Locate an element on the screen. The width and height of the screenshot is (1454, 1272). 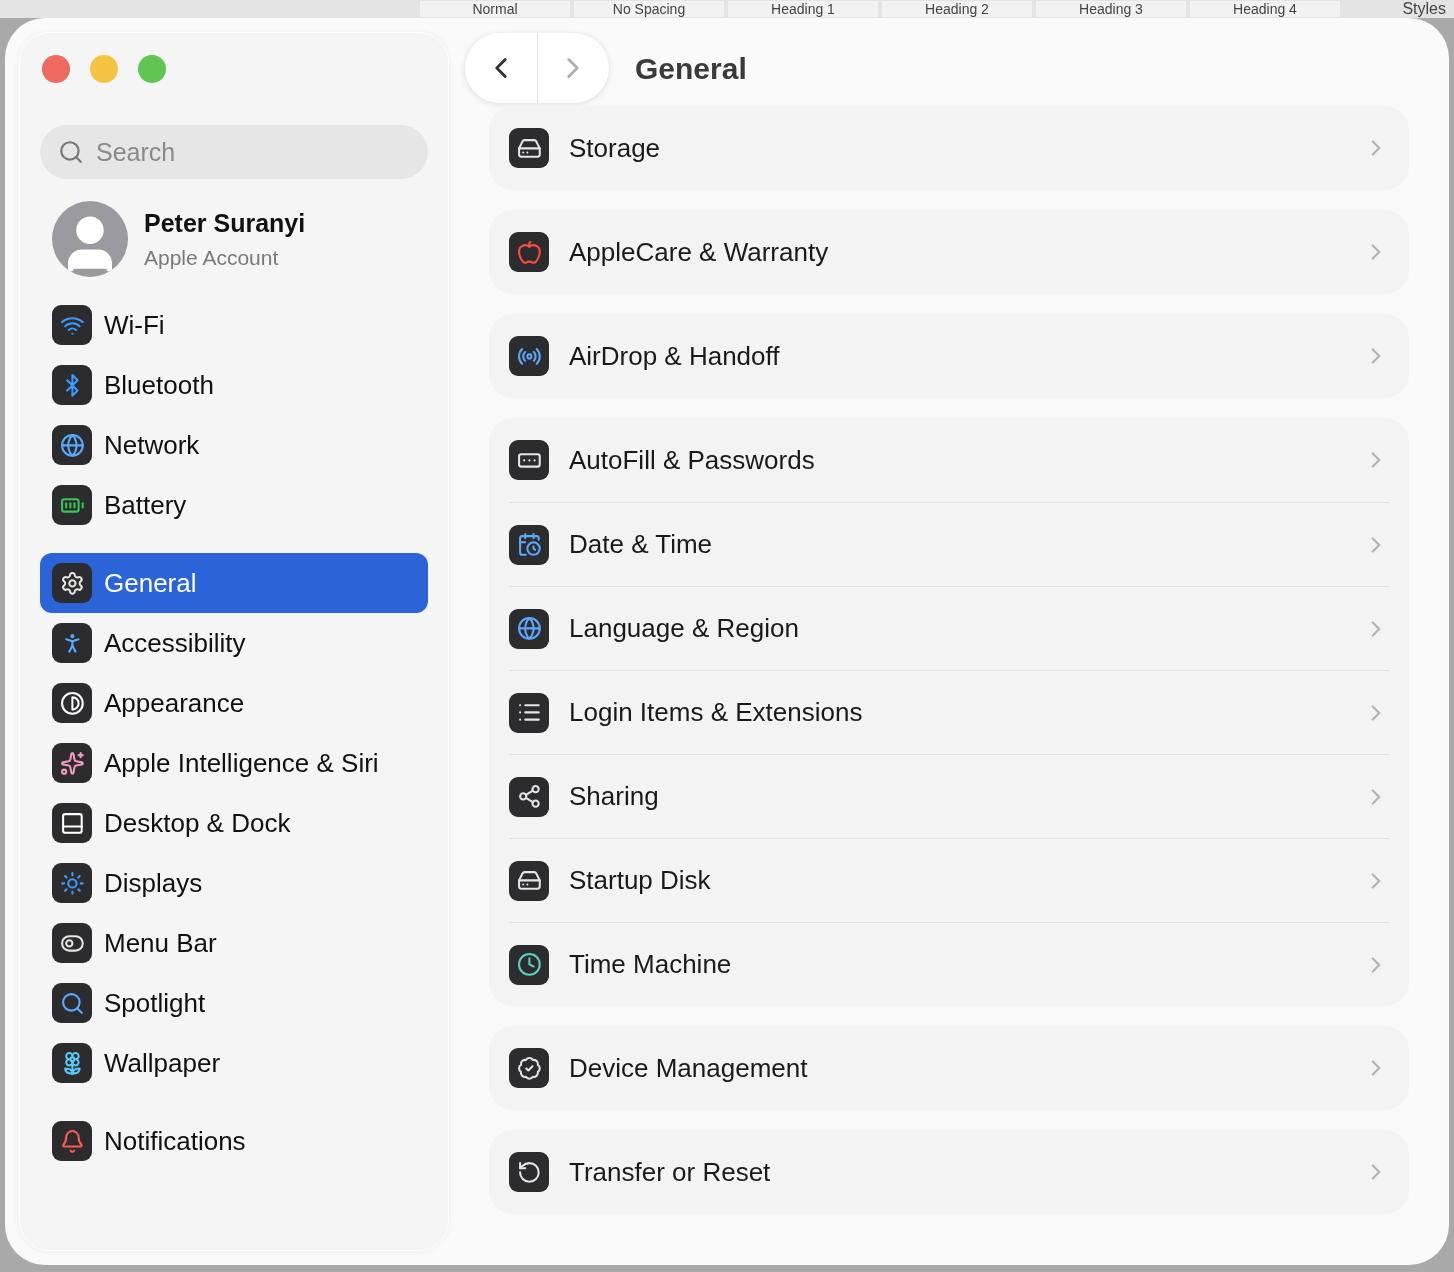
style-preset: Heading 2 is located at coordinates (957, 9).